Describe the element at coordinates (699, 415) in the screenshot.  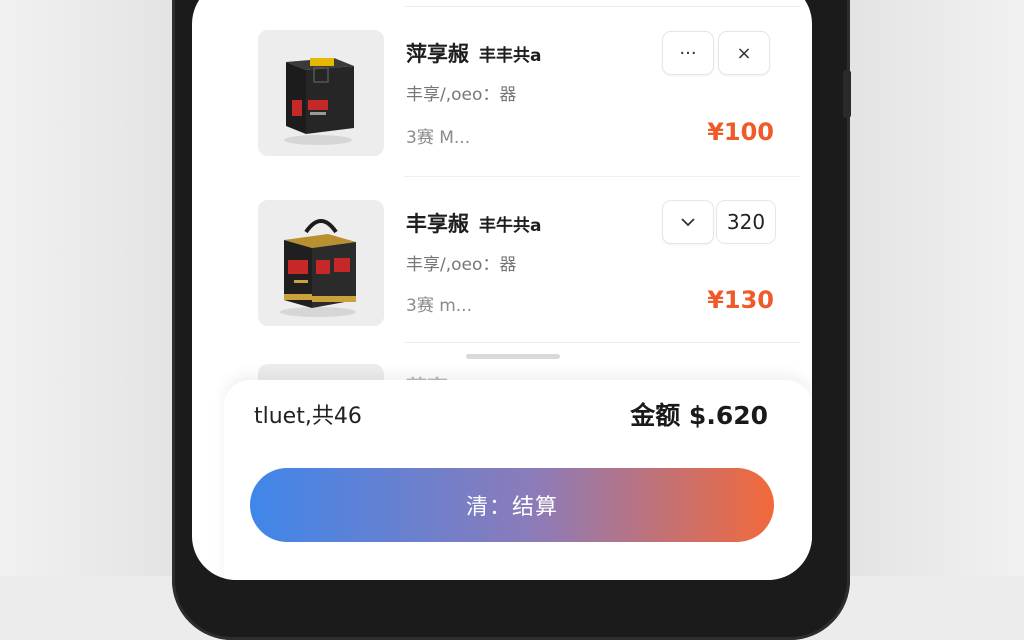
I see `total-amount: 金额 $.620` at that location.